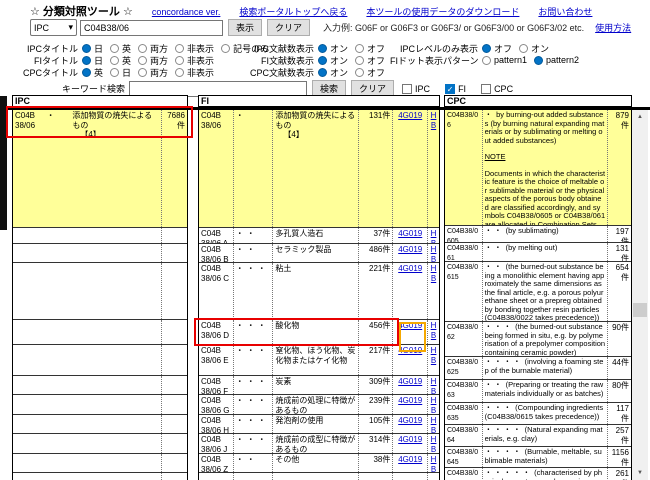  I want to click on checkbox-icon: ✓, so click(450, 88).